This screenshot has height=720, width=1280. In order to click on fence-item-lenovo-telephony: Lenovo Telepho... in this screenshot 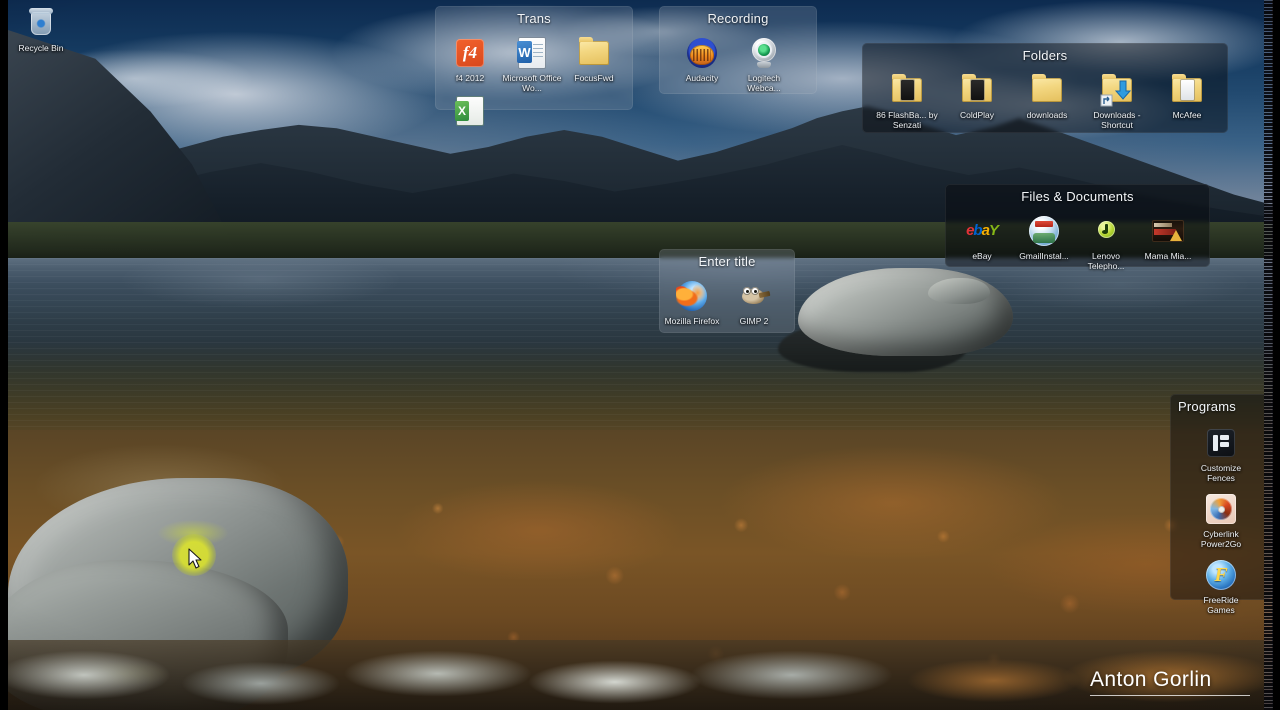, I will do `click(1106, 240)`.